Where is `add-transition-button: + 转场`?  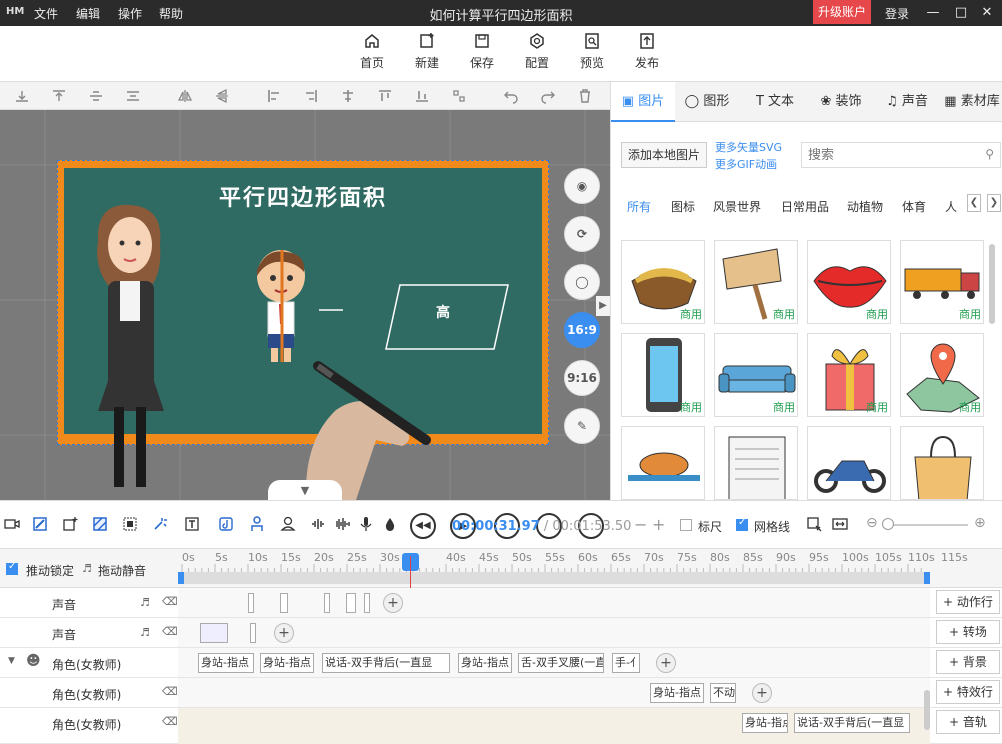
add-transition-button: + 转场 is located at coordinates (968, 632).